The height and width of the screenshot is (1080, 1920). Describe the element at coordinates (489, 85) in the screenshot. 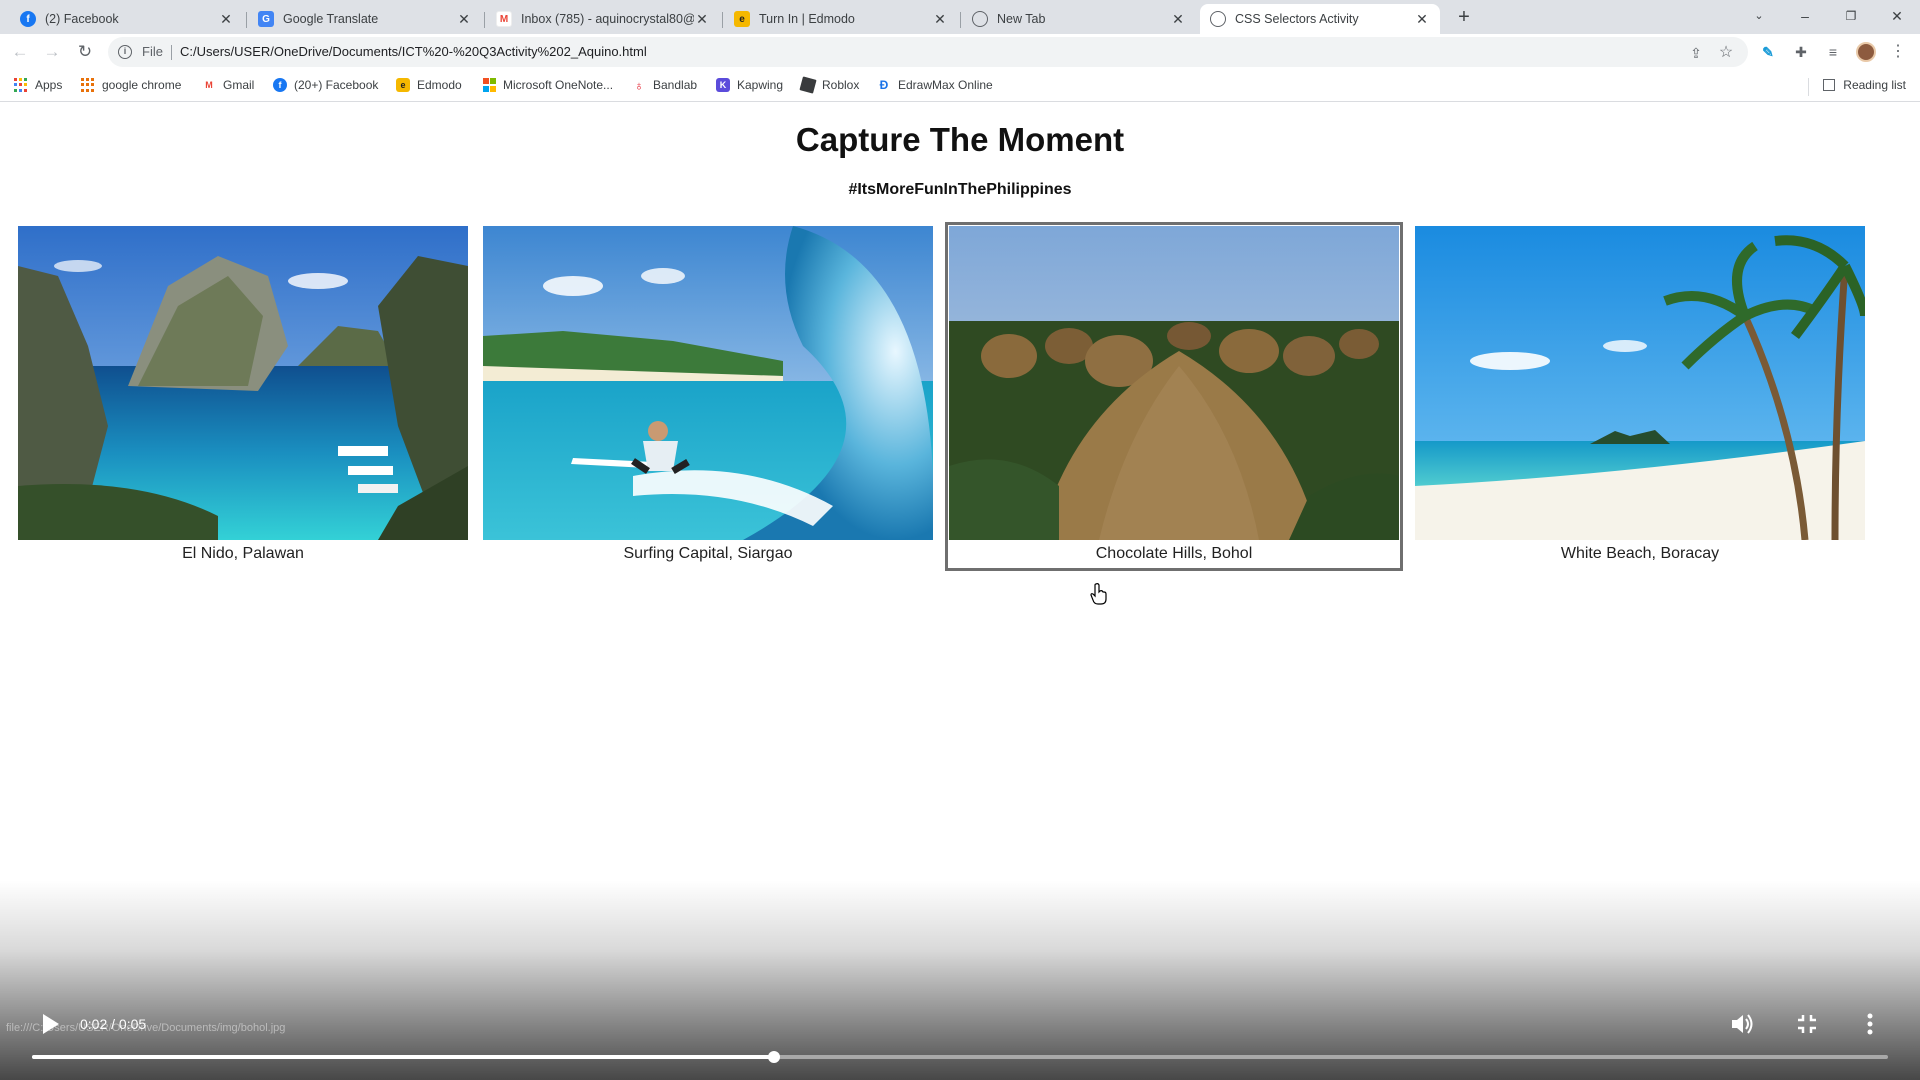

I see `microsoft-icon` at that location.